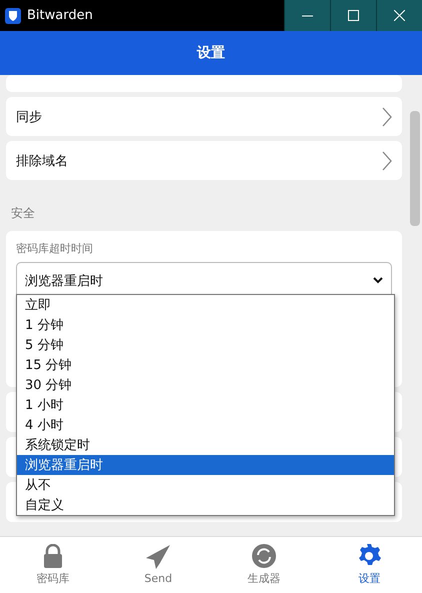 The width and height of the screenshot is (422, 593). Describe the element at coordinates (205, 385) in the screenshot. I see `dropdown-option: 30 分钟` at that location.